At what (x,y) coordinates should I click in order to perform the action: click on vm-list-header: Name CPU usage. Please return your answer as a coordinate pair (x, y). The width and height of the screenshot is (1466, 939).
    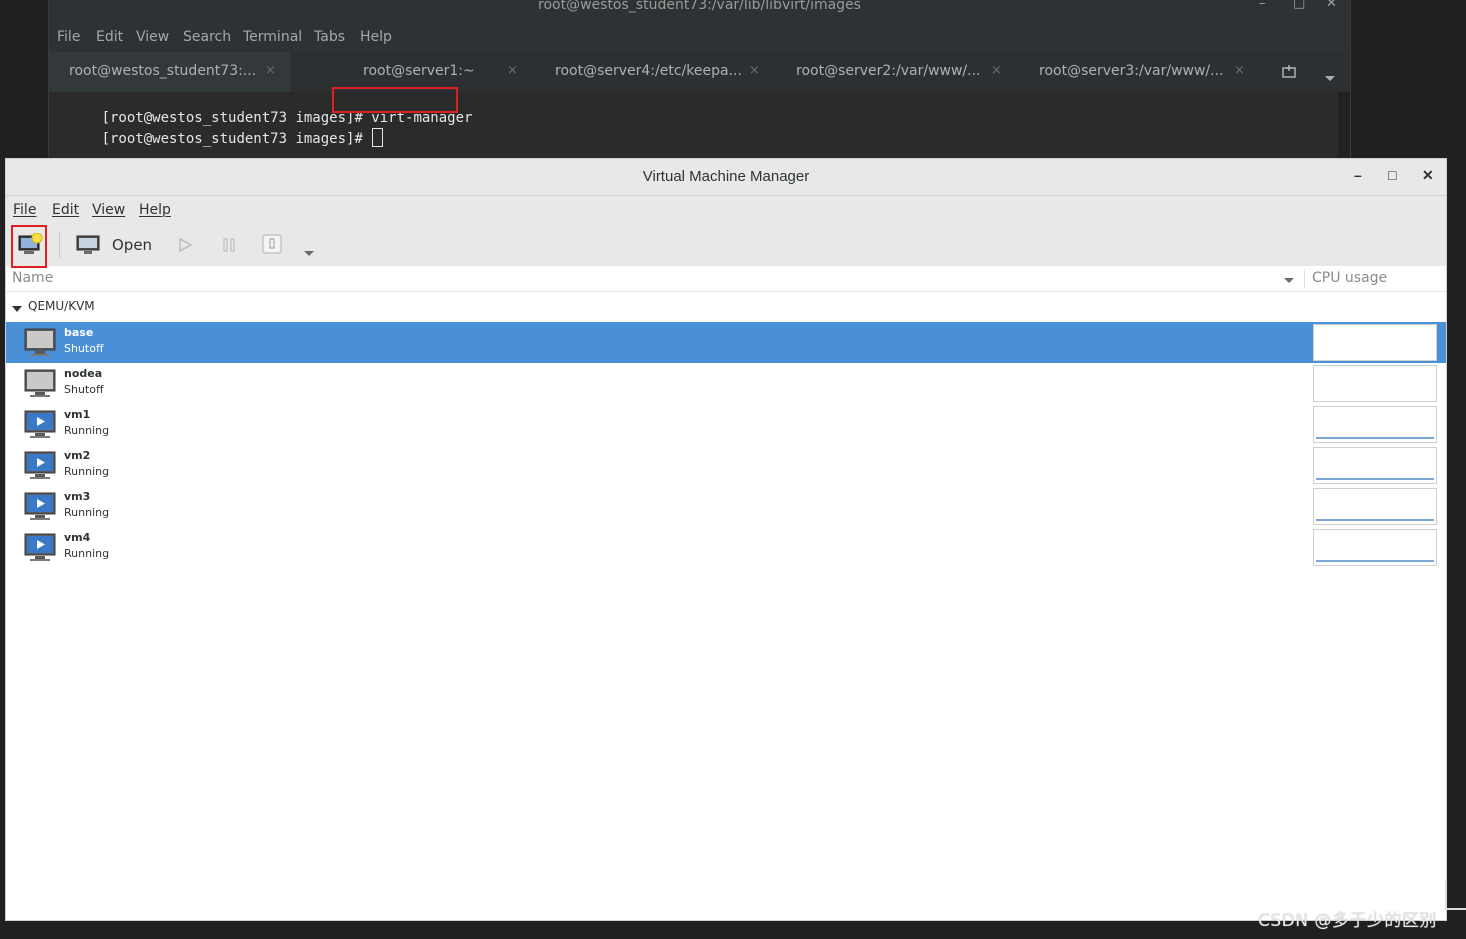
    Looking at the image, I should click on (726, 279).